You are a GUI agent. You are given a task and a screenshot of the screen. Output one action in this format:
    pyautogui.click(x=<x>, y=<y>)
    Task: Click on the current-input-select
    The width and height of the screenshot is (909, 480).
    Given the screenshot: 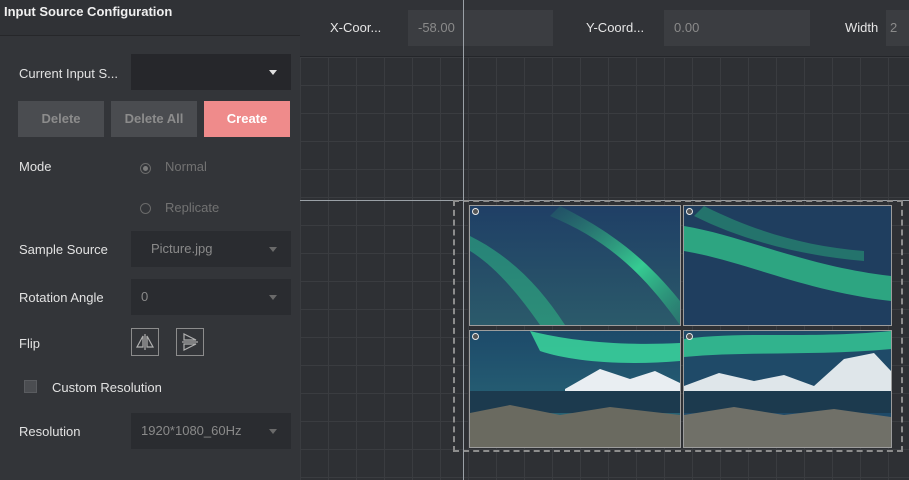 What is the action you would take?
    pyautogui.click(x=211, y=72)
    